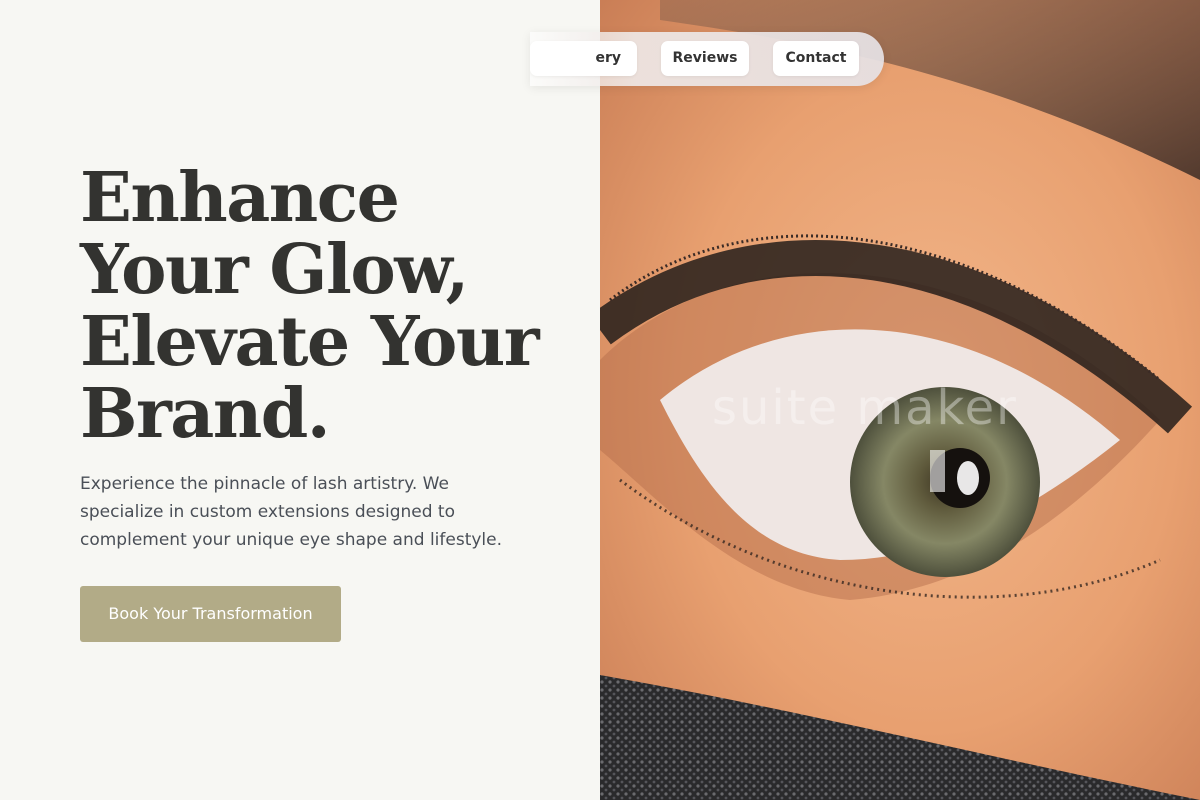 Image resolution: width=1200 pixels, height=800 pixels. I want to click on hero-headline: Enhance Your Glow, Elevate Your Brand., so click(310, 306).